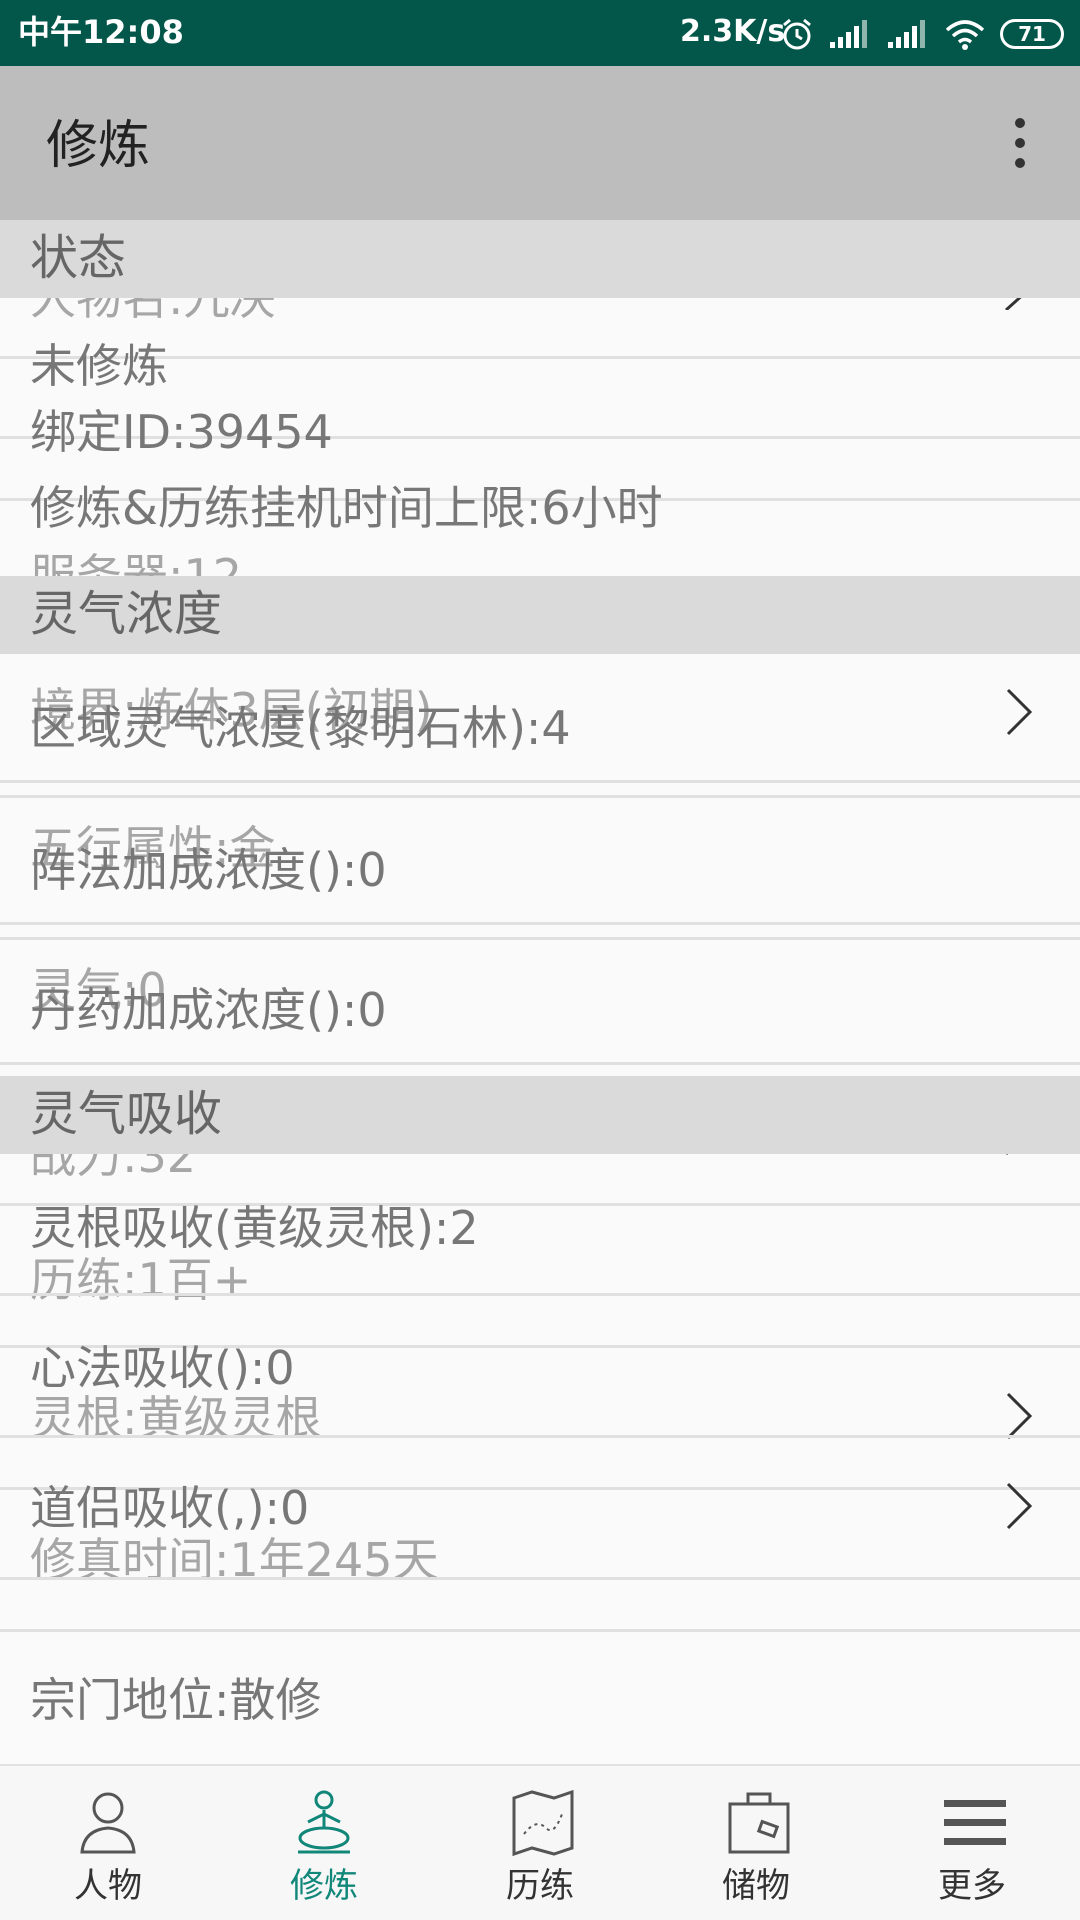 This screenshot has width=1080, height=1920. What do you see at coordinates (176, 1700) in the screenshot?
I see `sect-rank: 宗门地位:散修` at bounding box center [176, 1700].